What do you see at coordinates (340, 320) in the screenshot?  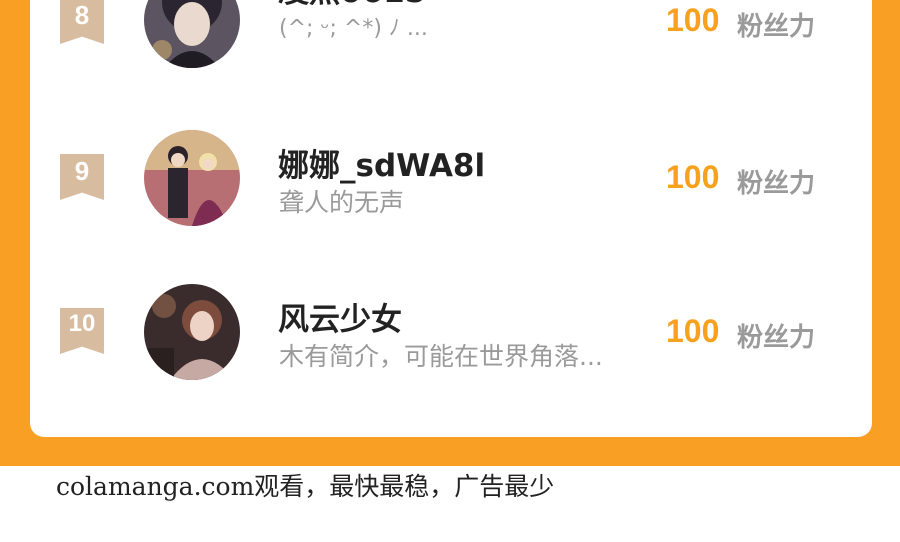 I see `user-name: 风云少女` at bounding box center [340, 320].